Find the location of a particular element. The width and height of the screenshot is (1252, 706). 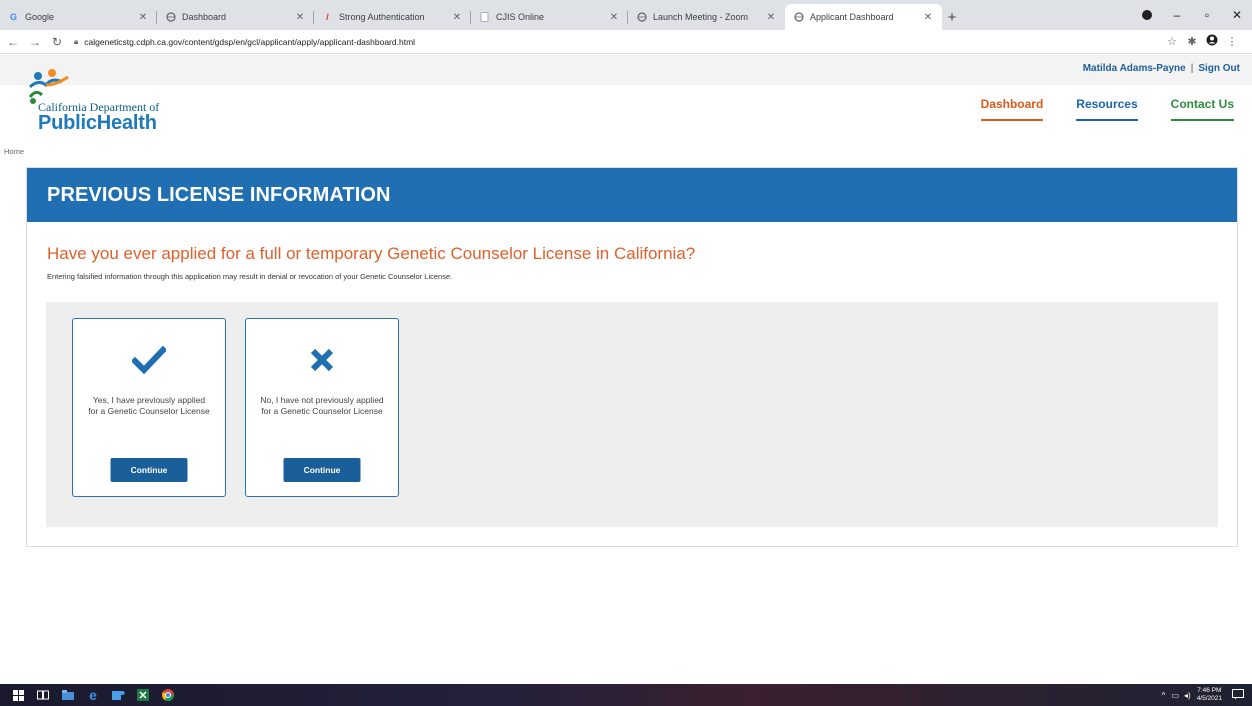

continue-no-button: Continue is located at coordinates (322, 470).